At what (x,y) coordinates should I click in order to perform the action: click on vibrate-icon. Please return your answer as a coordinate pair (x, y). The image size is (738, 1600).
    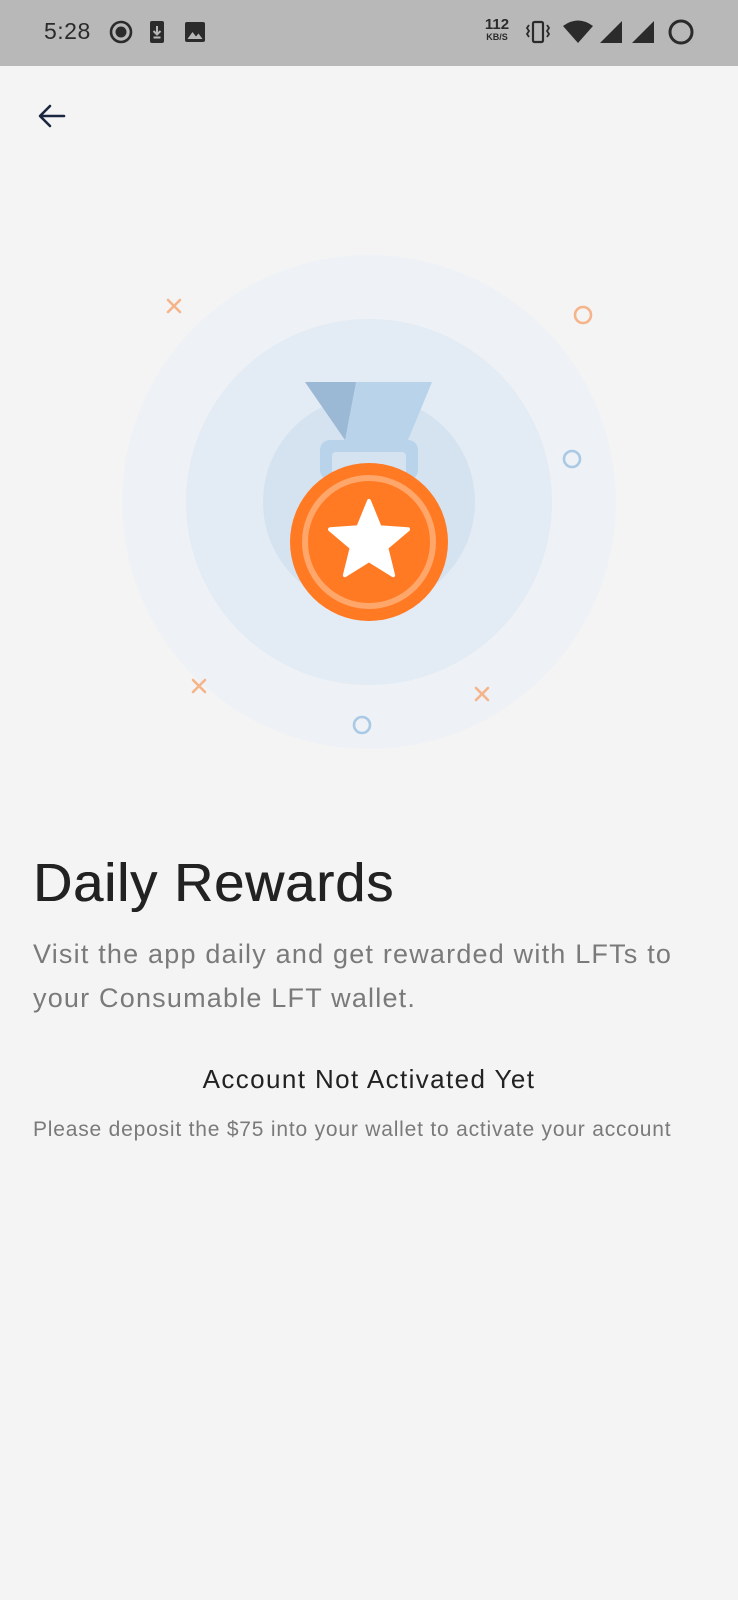
    Looking at the image, I should click on (538, 34).